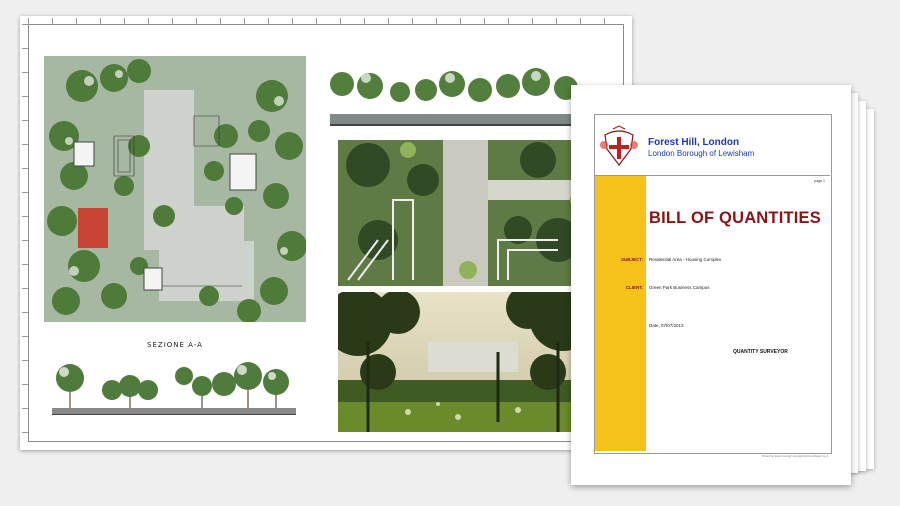 Image resolution: width=900 pixels, height=506 pixels. I want to click on client-label: CLIENT:, so click(634, 287).